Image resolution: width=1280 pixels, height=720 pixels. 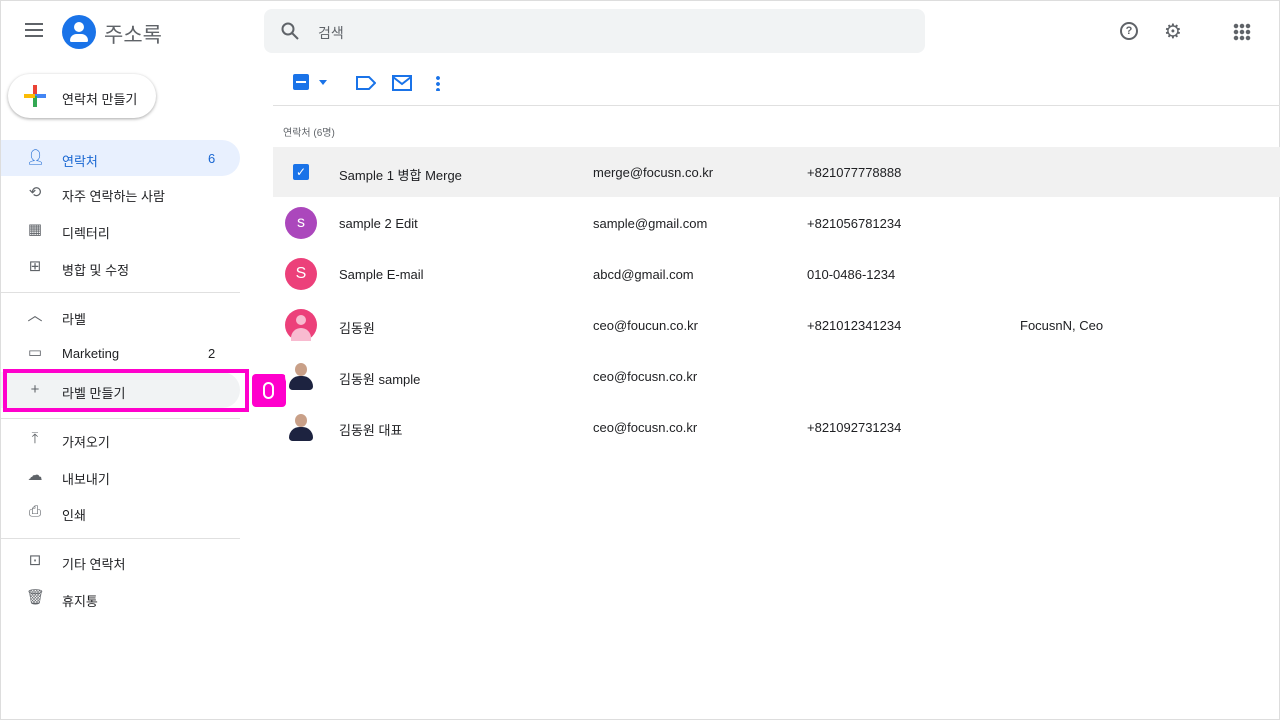 I want to click on sidebar-item-label-marketing: ▭ Marketing 2, so click(x=120, y=353).